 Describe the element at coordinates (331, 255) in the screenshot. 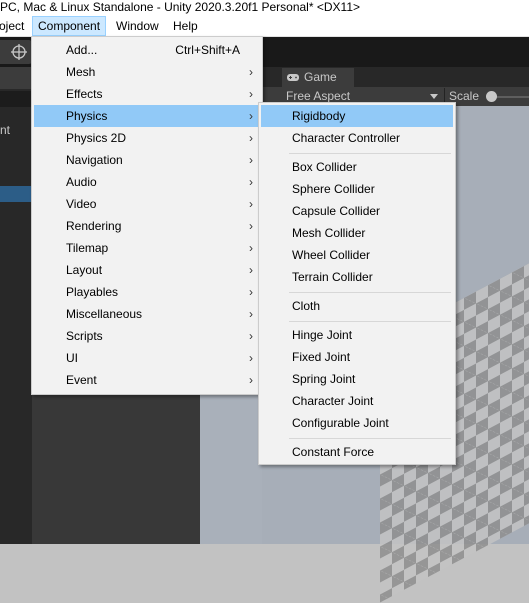

I see `menu-item-label: Wheel Collider` at that location.